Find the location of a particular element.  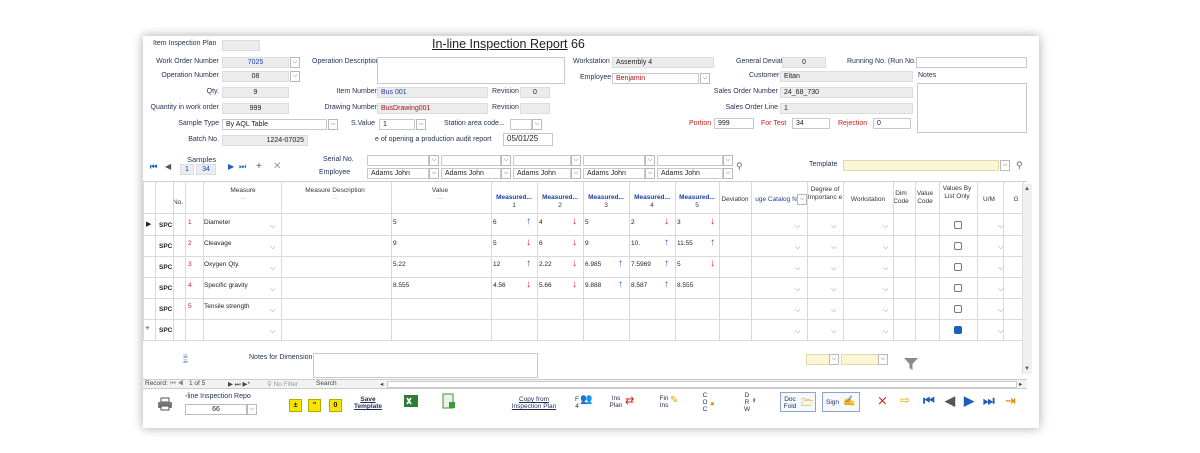

measured-value-cell: 4.56 is located at coordinates (499, 285).